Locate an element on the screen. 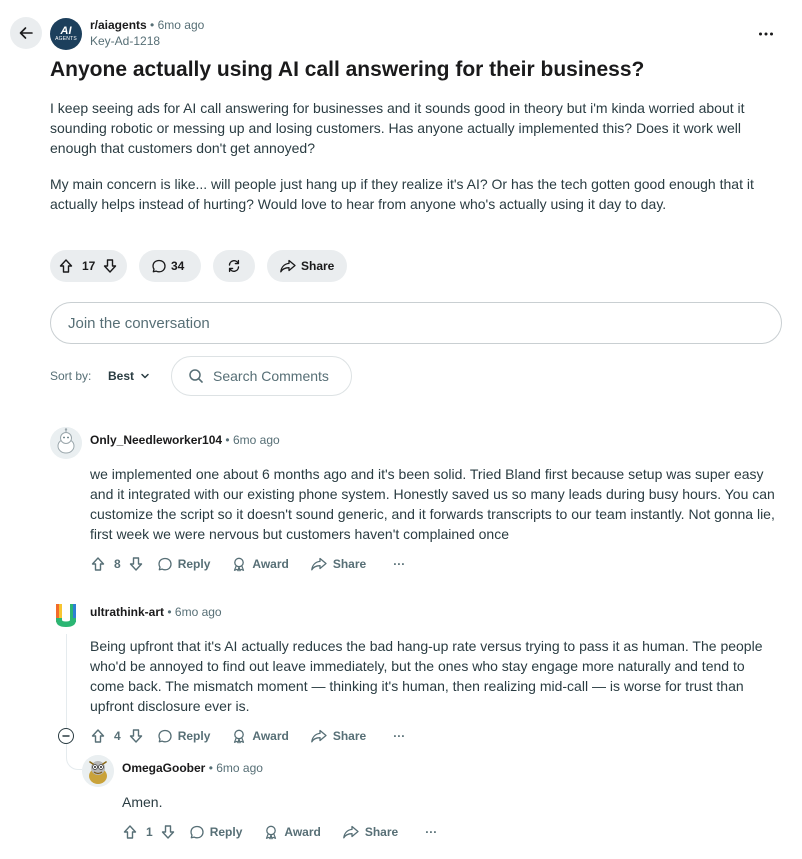  sort-dropdown: Best is located at coordinates (129, 376).